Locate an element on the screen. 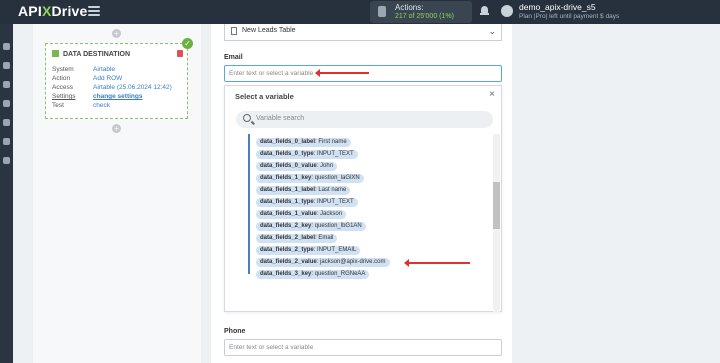 Image resolution: width=720 pixels, height=363 pixels. dollar-icon is located at coordinates (6, 84).